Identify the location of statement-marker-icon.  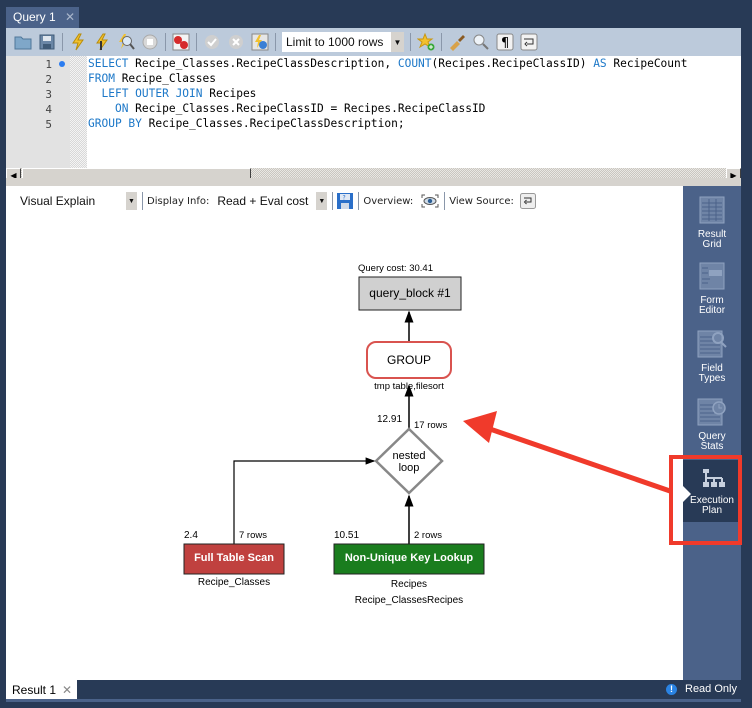
(62, 64).